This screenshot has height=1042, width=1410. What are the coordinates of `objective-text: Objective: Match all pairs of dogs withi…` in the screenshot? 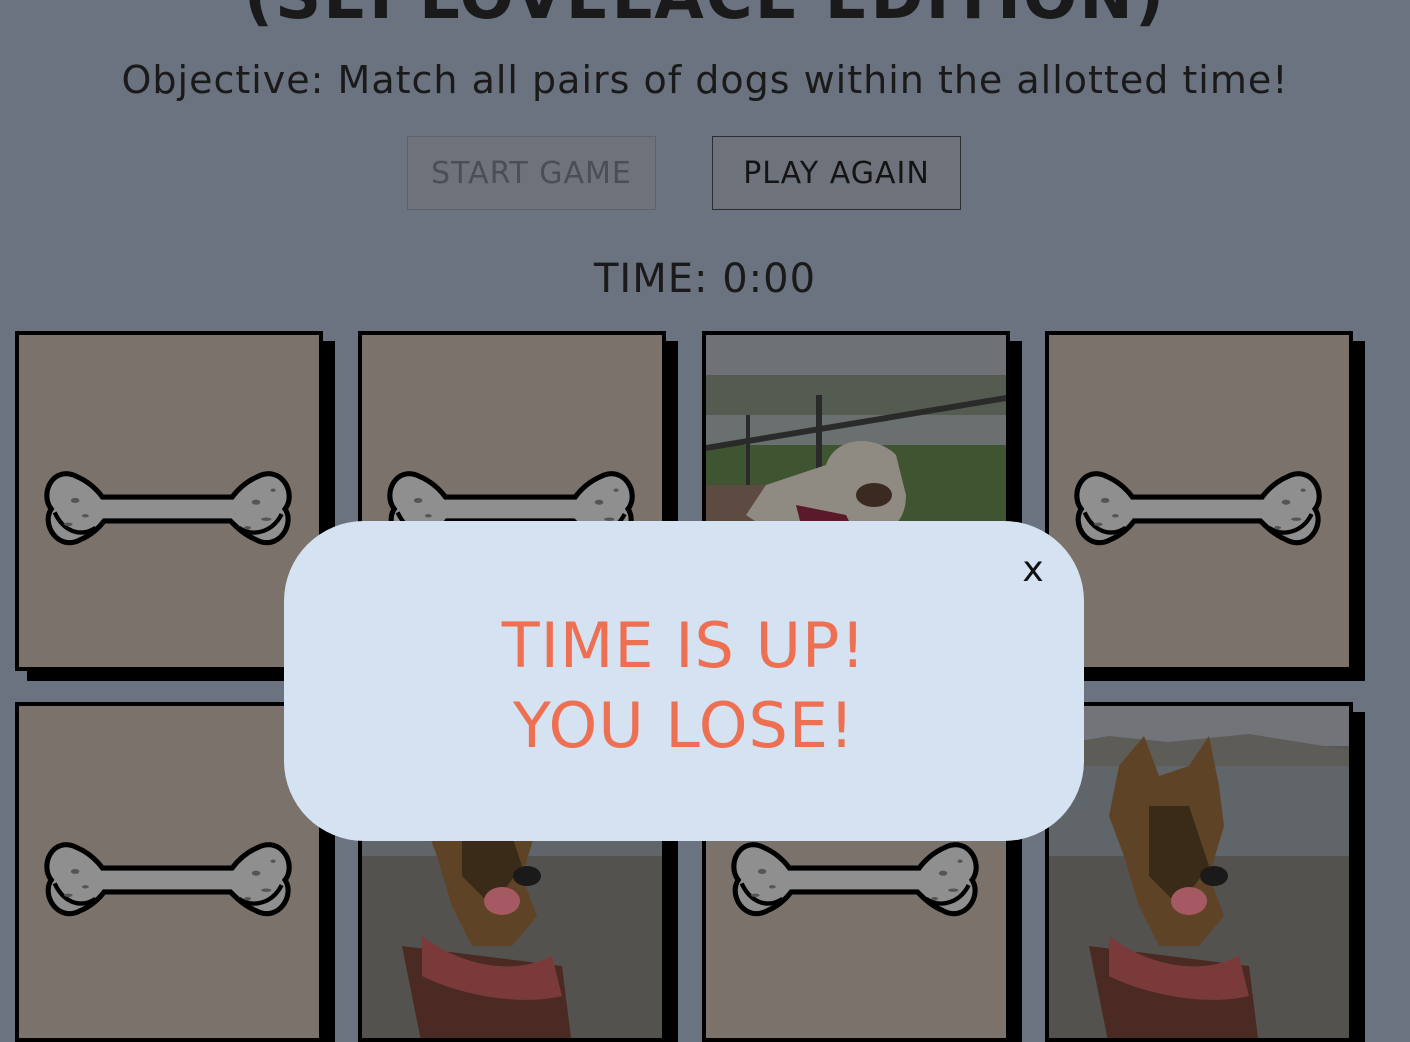 It's located at (705, 80).